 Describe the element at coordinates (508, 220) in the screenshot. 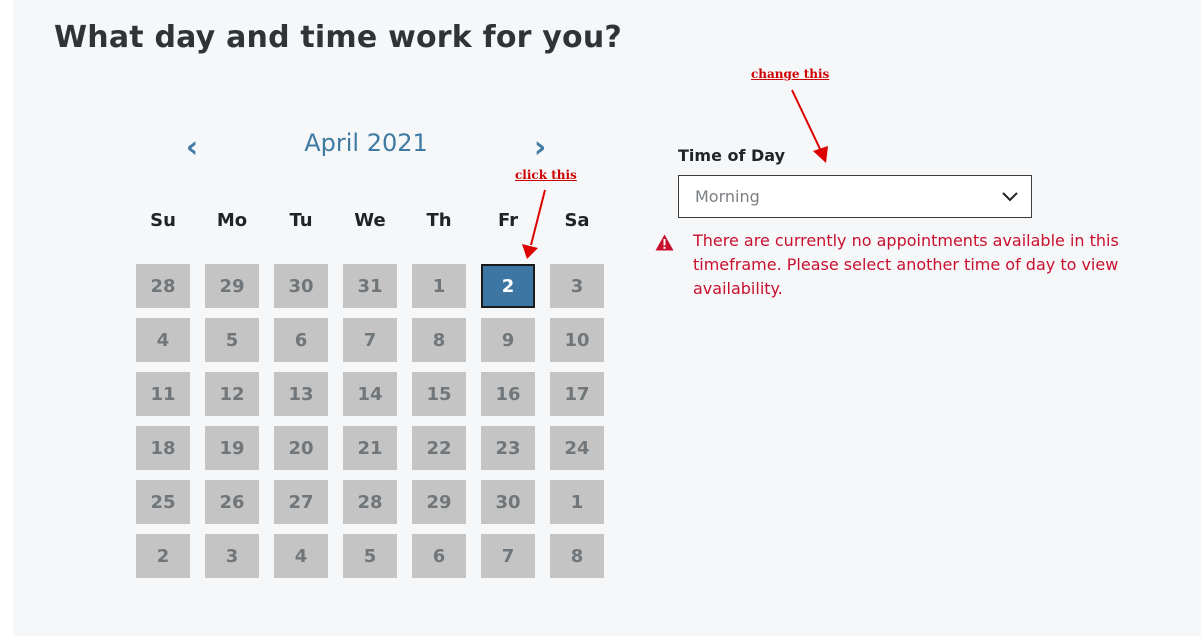

I see `weekday-header: Fr` at that location.